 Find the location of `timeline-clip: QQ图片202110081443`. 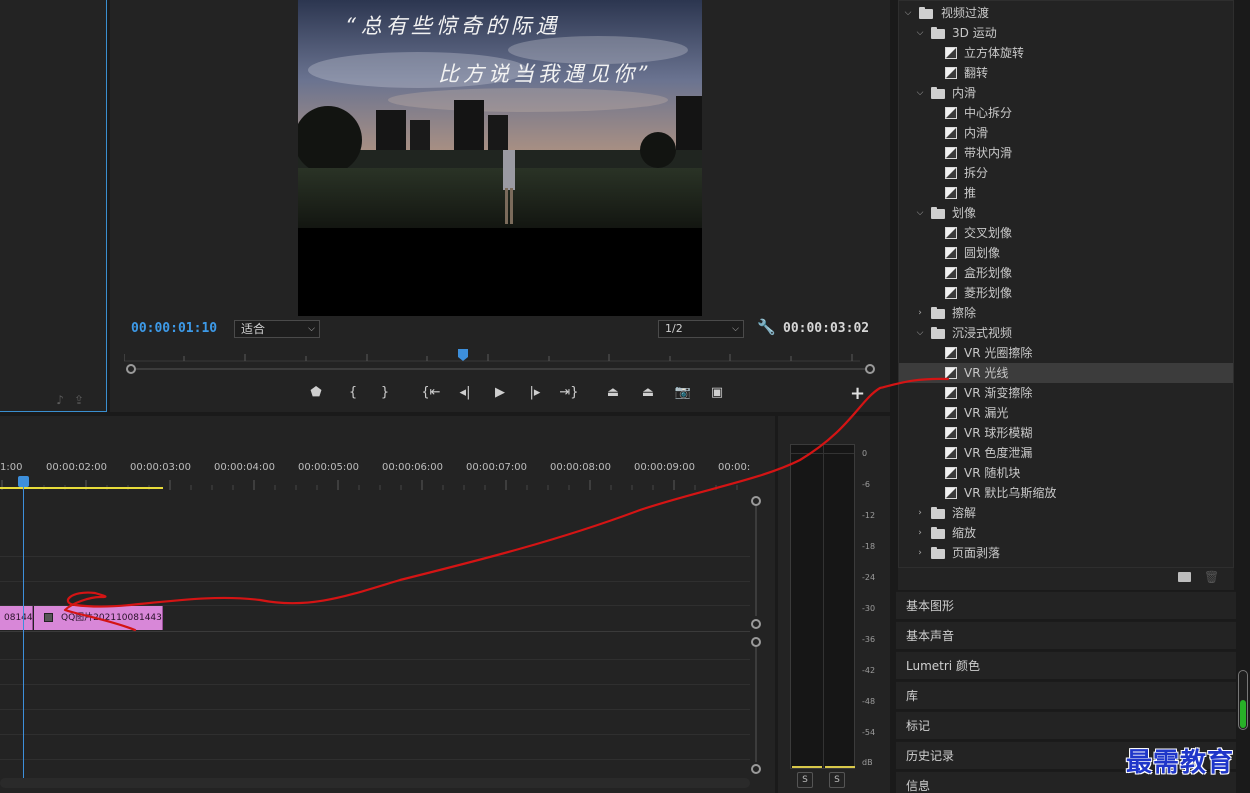

timeline-clip: QQ图片202110081443 is located at coordinates (98, 618).